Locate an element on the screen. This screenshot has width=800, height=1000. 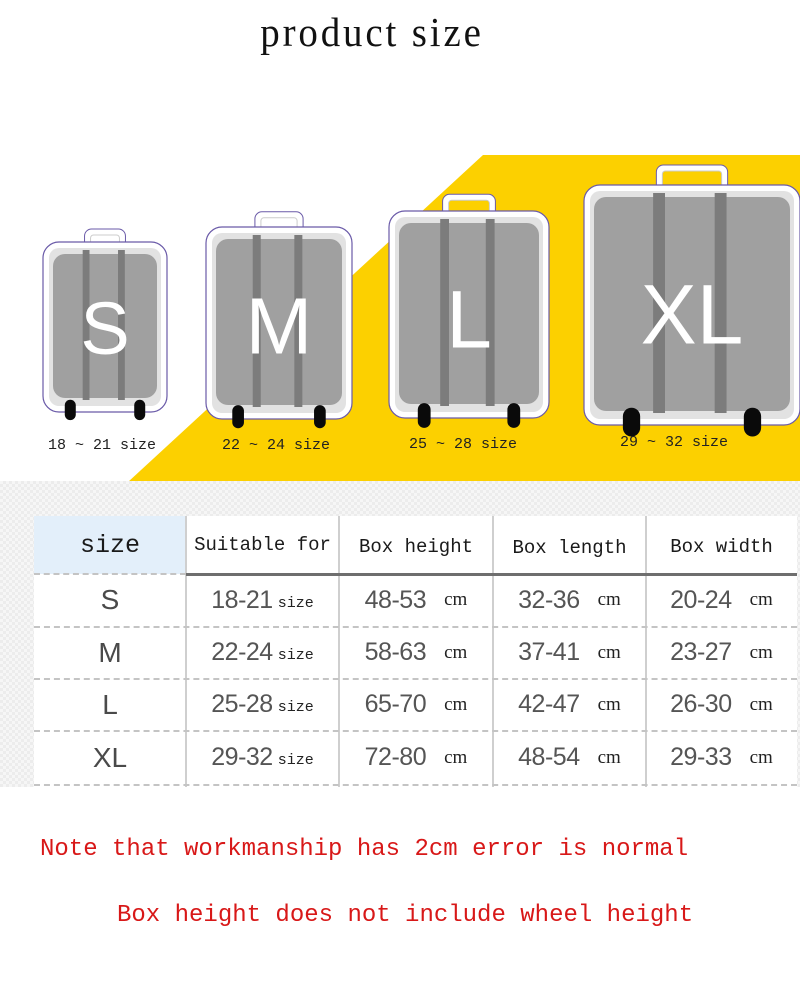
suitcase-s: S is located at coordinates (105, 324).